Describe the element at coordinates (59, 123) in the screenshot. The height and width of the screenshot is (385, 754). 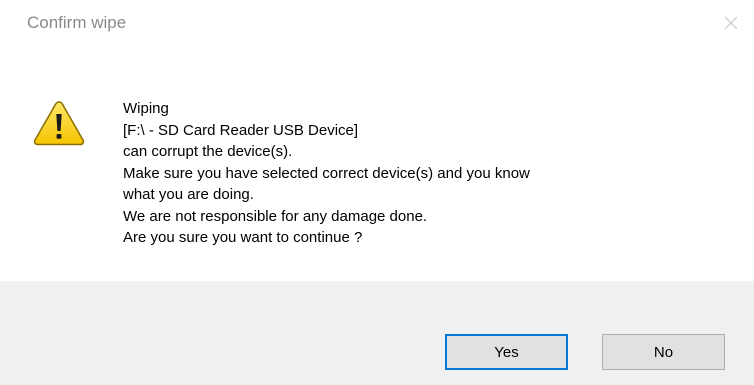
I see `warning-icon` at that location.